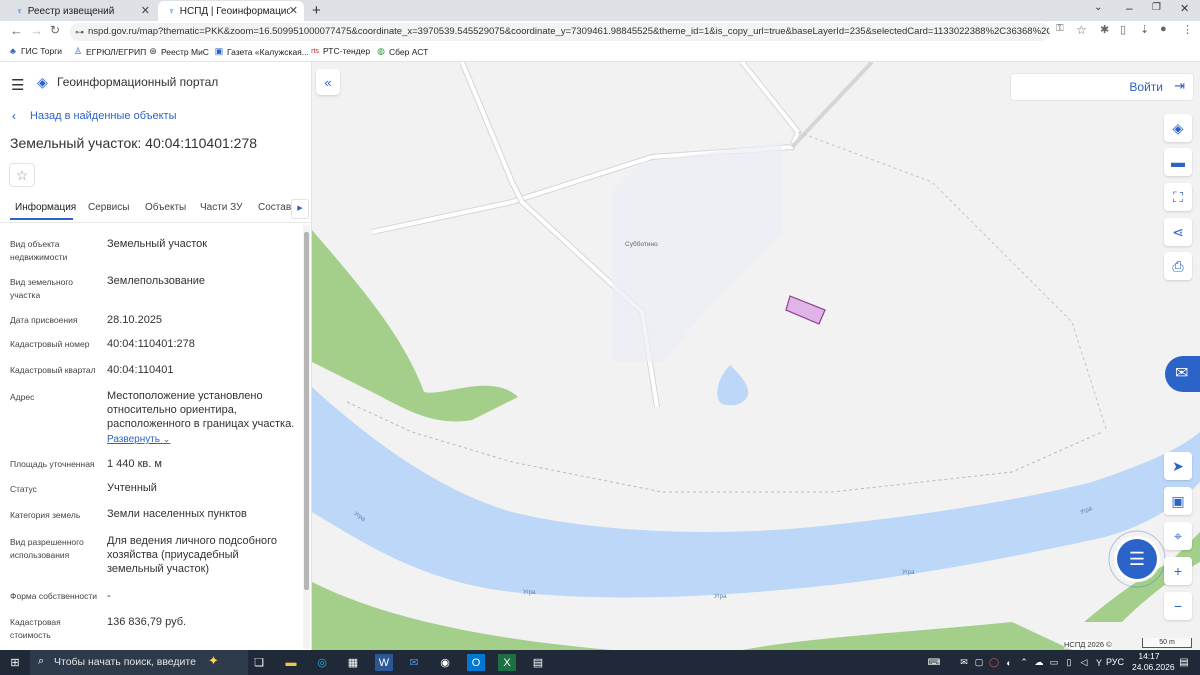 The image size is (1200, 675). I want to click on tab-composition: Состав, so click(274, 207).